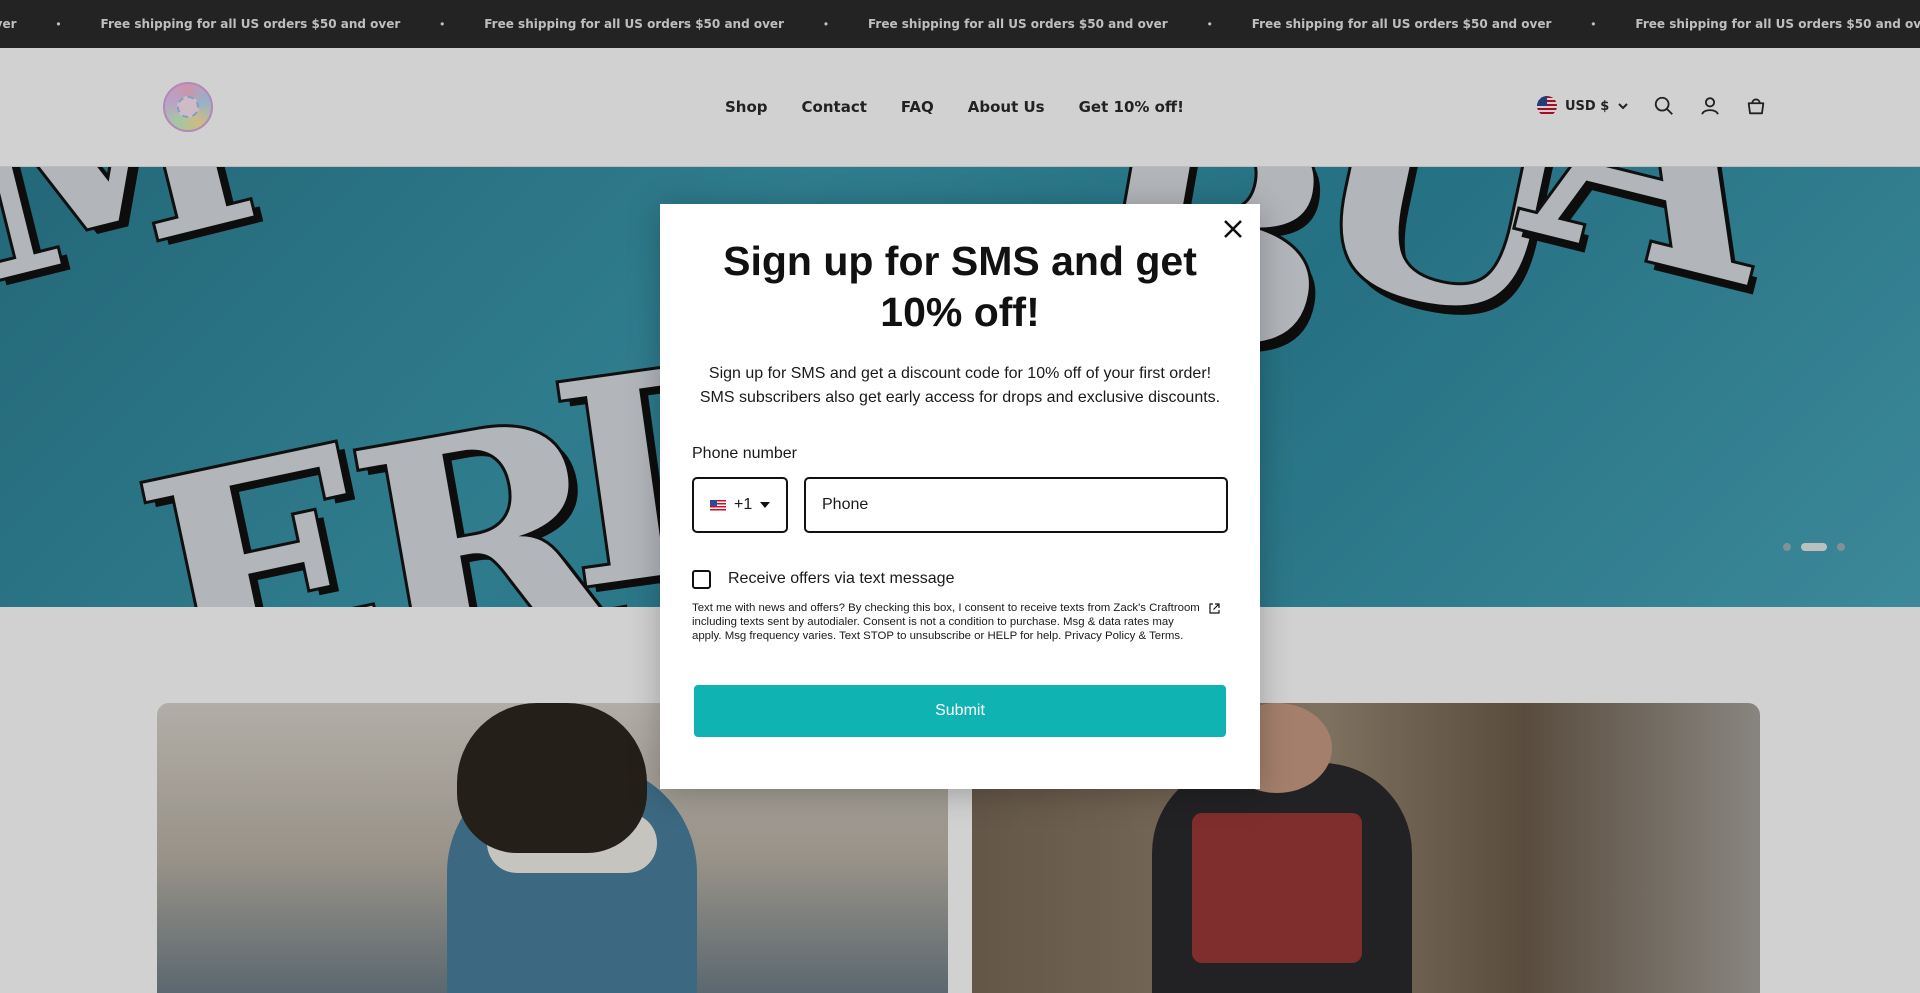 This screenshot has height=993, width=1920. What do you see at coordinates (841, 579) in the screenshot?
I see `sms-offers-checkbox-label: Receive offers via text message` at bounding box center [841, 579].